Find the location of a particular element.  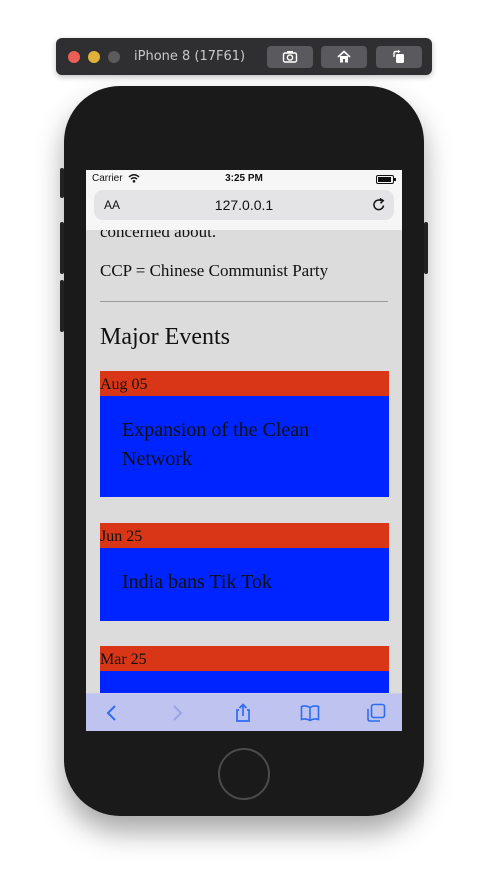

rotate-icon is located at coordinates (398, 56).